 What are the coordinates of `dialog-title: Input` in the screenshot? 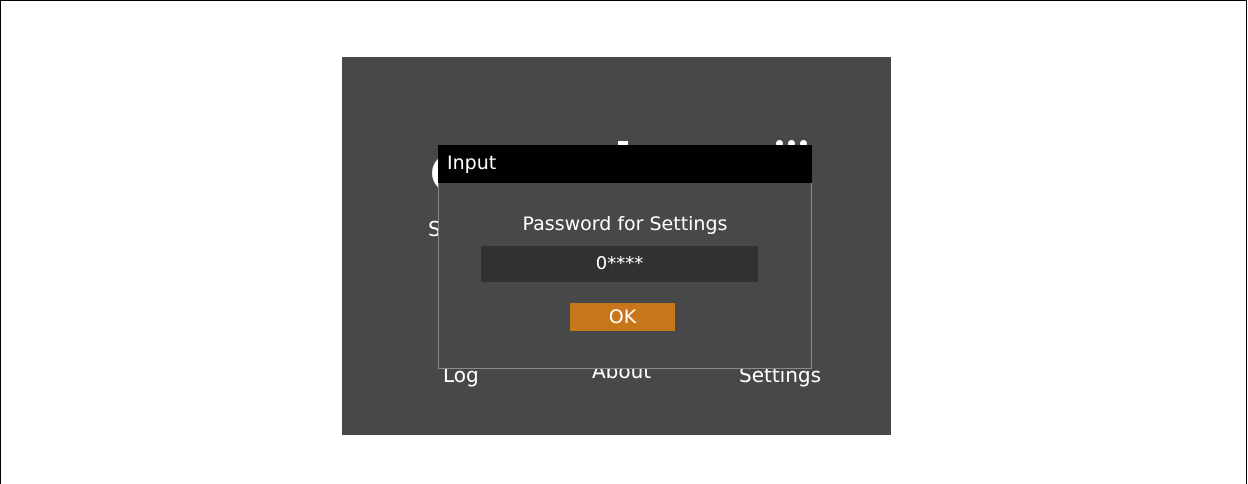 It's located at (472, 163).